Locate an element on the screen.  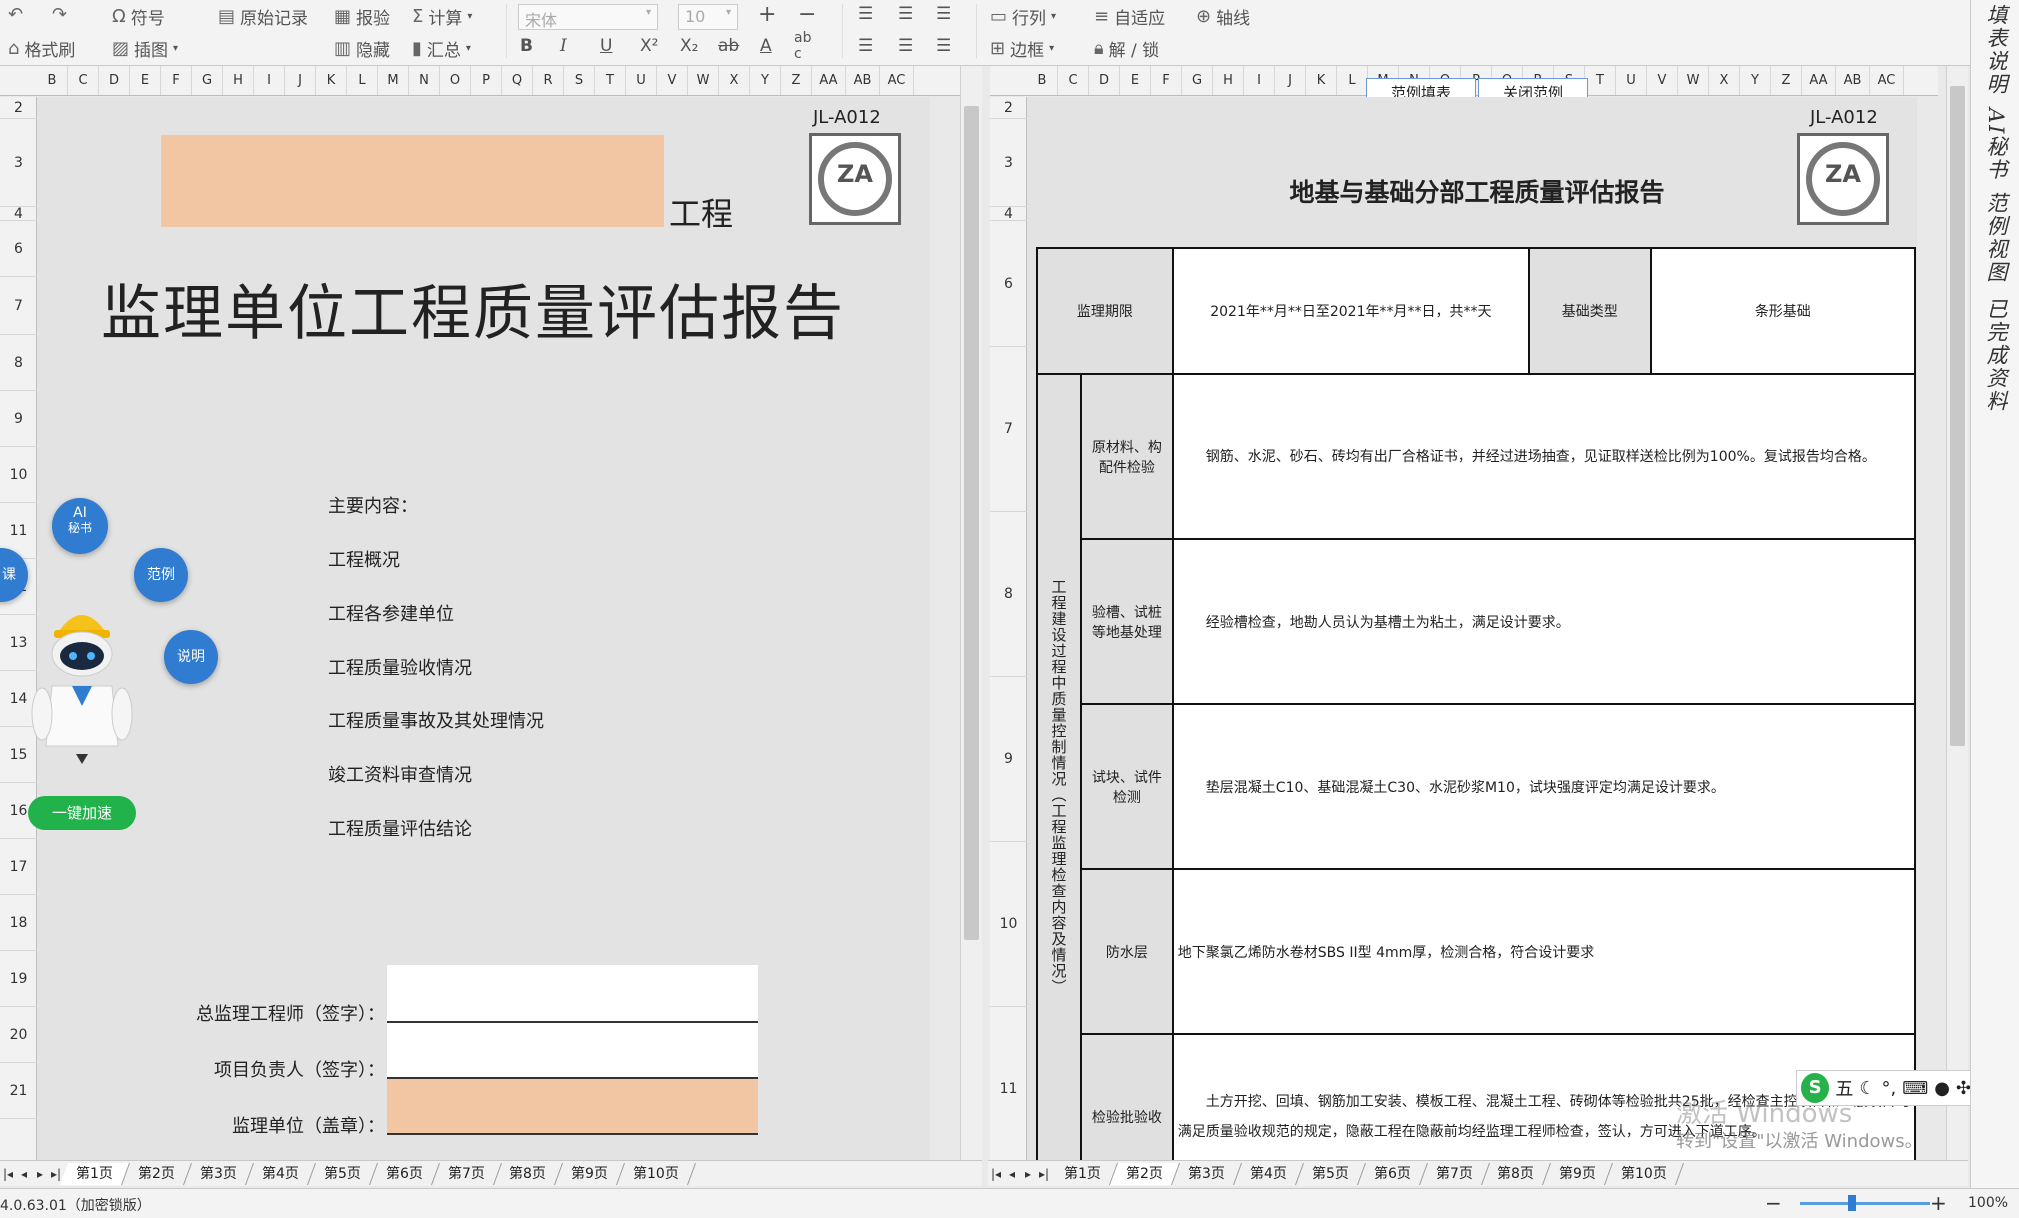
row-header-cell: 11 is located at coordinates (1008, 1089).